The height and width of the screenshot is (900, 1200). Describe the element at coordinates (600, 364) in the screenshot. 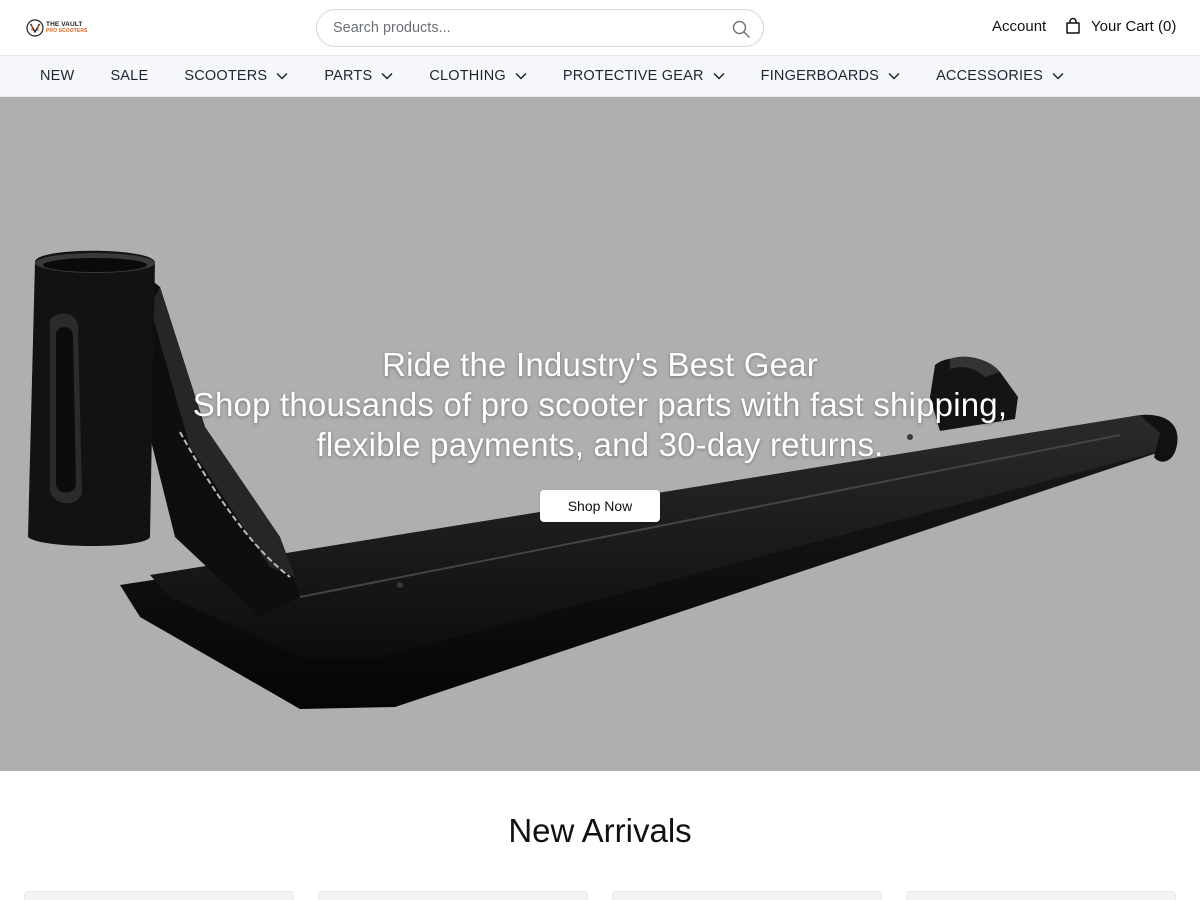

I see `hero-title: Ride the Industry's Best Gear` at that location.